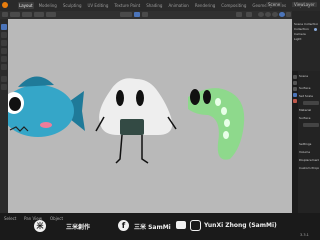  Describe the element at coordinates (315, 29) in the screenshot. I see `outliner-eye-icon` at that location.